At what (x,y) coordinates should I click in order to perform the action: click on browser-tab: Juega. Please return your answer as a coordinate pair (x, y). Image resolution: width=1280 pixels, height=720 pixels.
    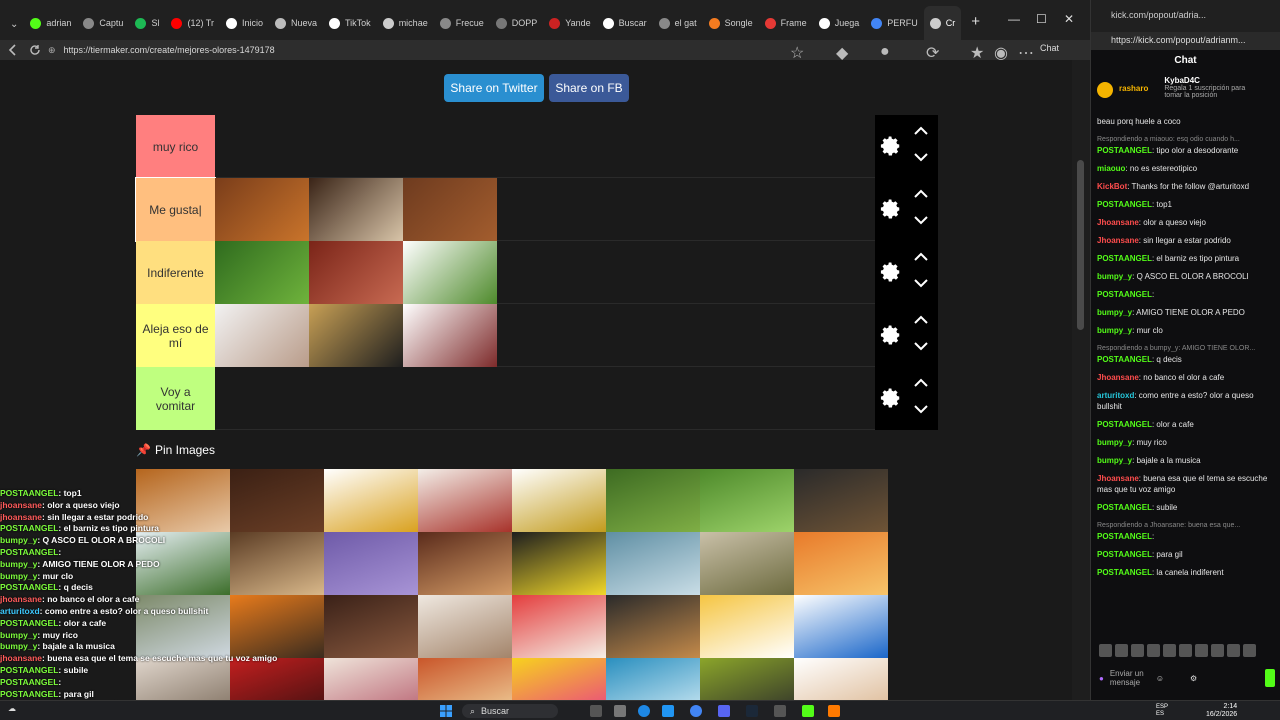
    Looking at the image, I should click on (839, 23).